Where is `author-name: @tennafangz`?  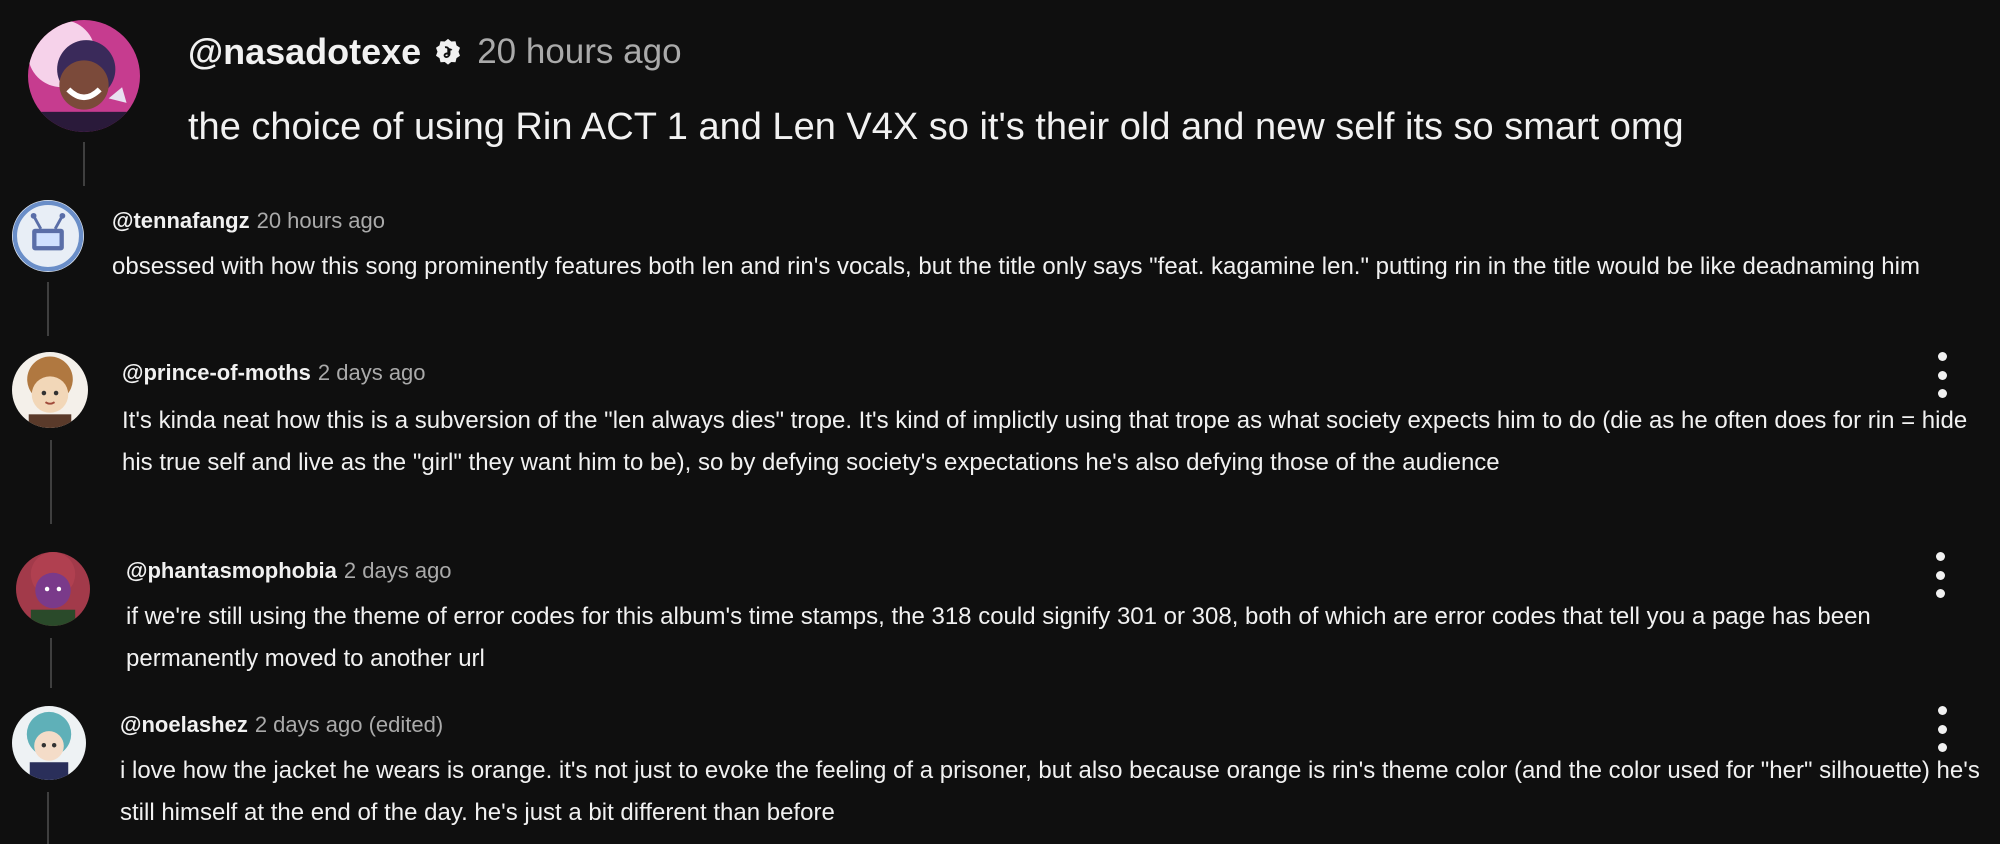 author-name: @tennafangz is located at coordinates (181, 221).